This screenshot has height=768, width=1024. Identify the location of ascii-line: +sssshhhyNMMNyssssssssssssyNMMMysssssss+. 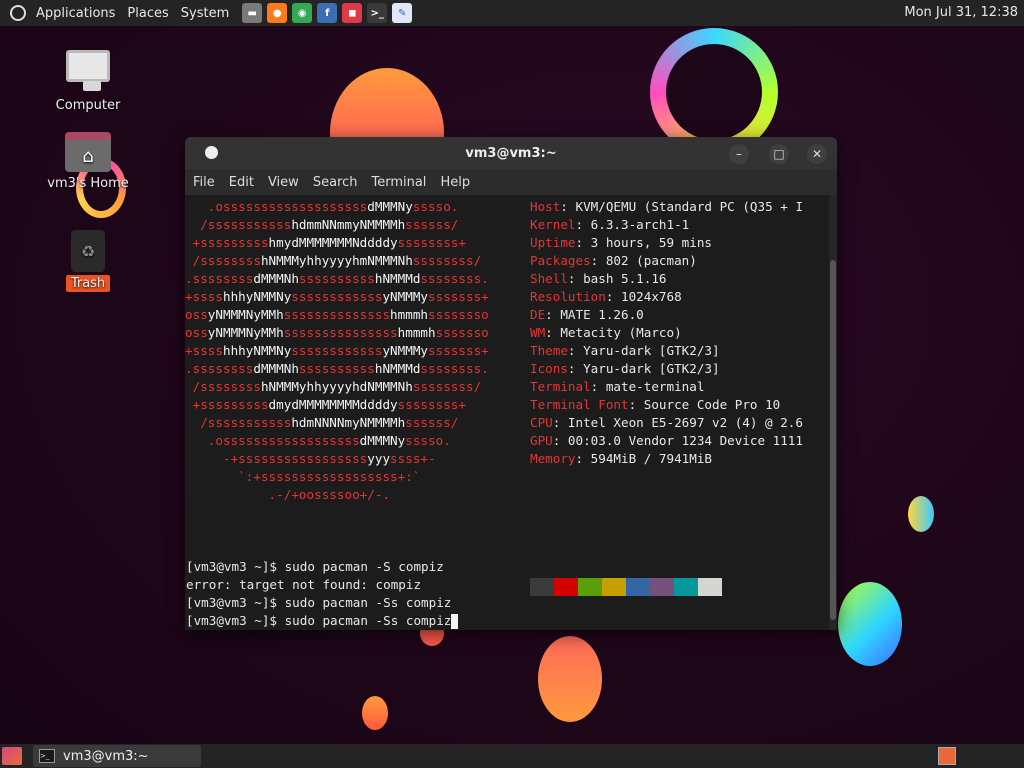
(337, 296).